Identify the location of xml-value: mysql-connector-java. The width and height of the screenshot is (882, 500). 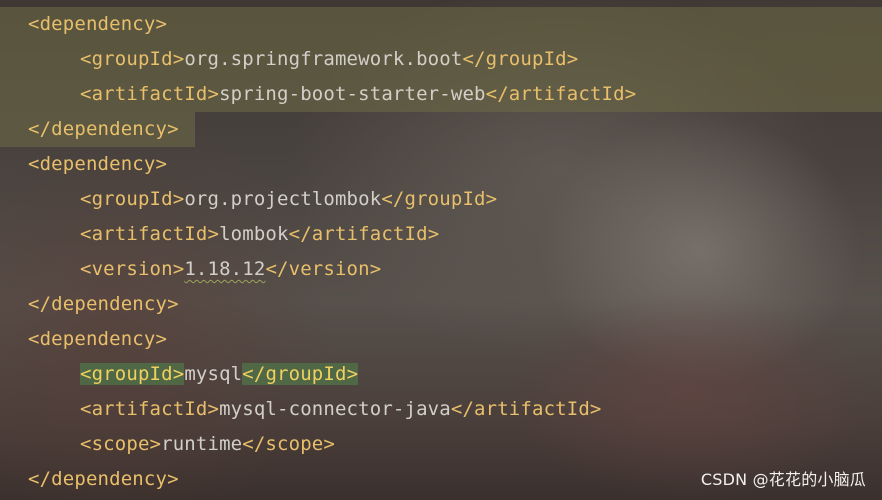
(335, 409).